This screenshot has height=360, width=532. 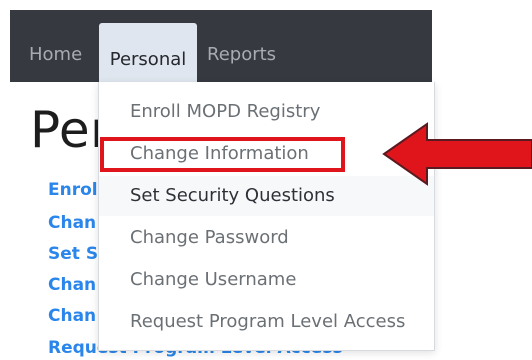 I want to click on nav-reports-link: Reports, so click(x=241, y=55).